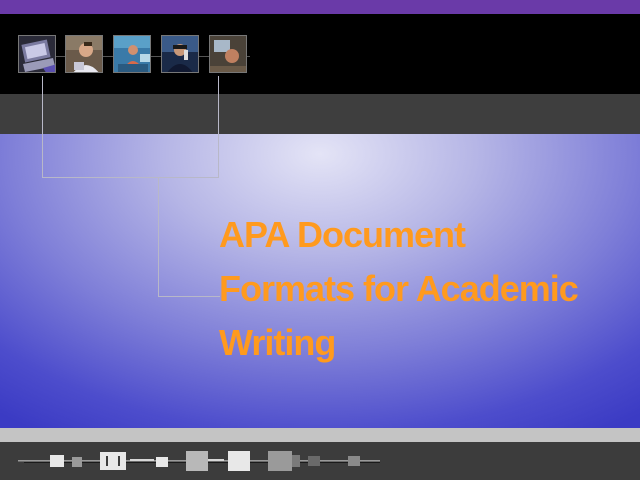  I want to click on phone-call-photo-icon, so click(180, 54).